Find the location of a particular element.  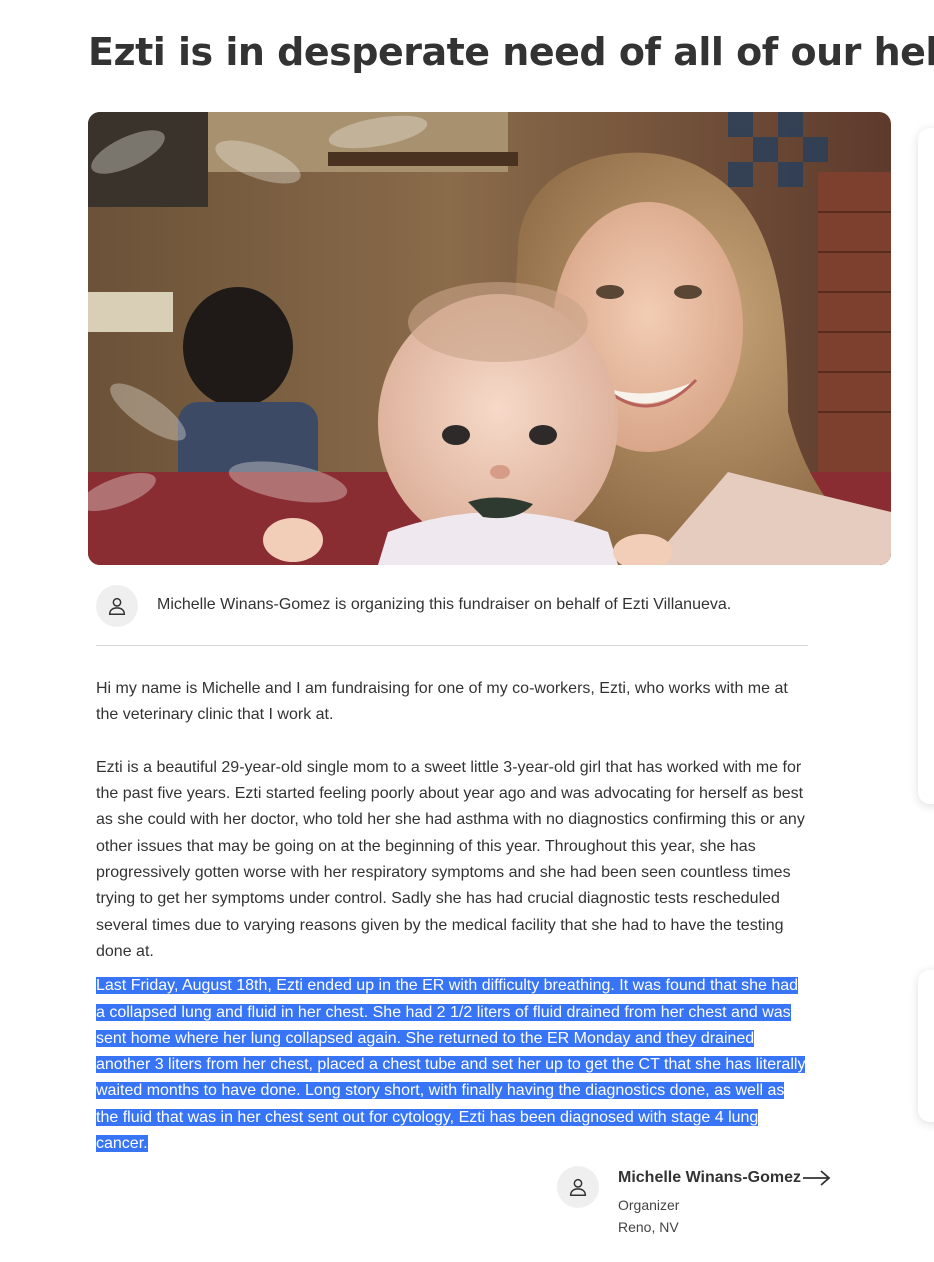

divider is located at coordinates (452, 645).